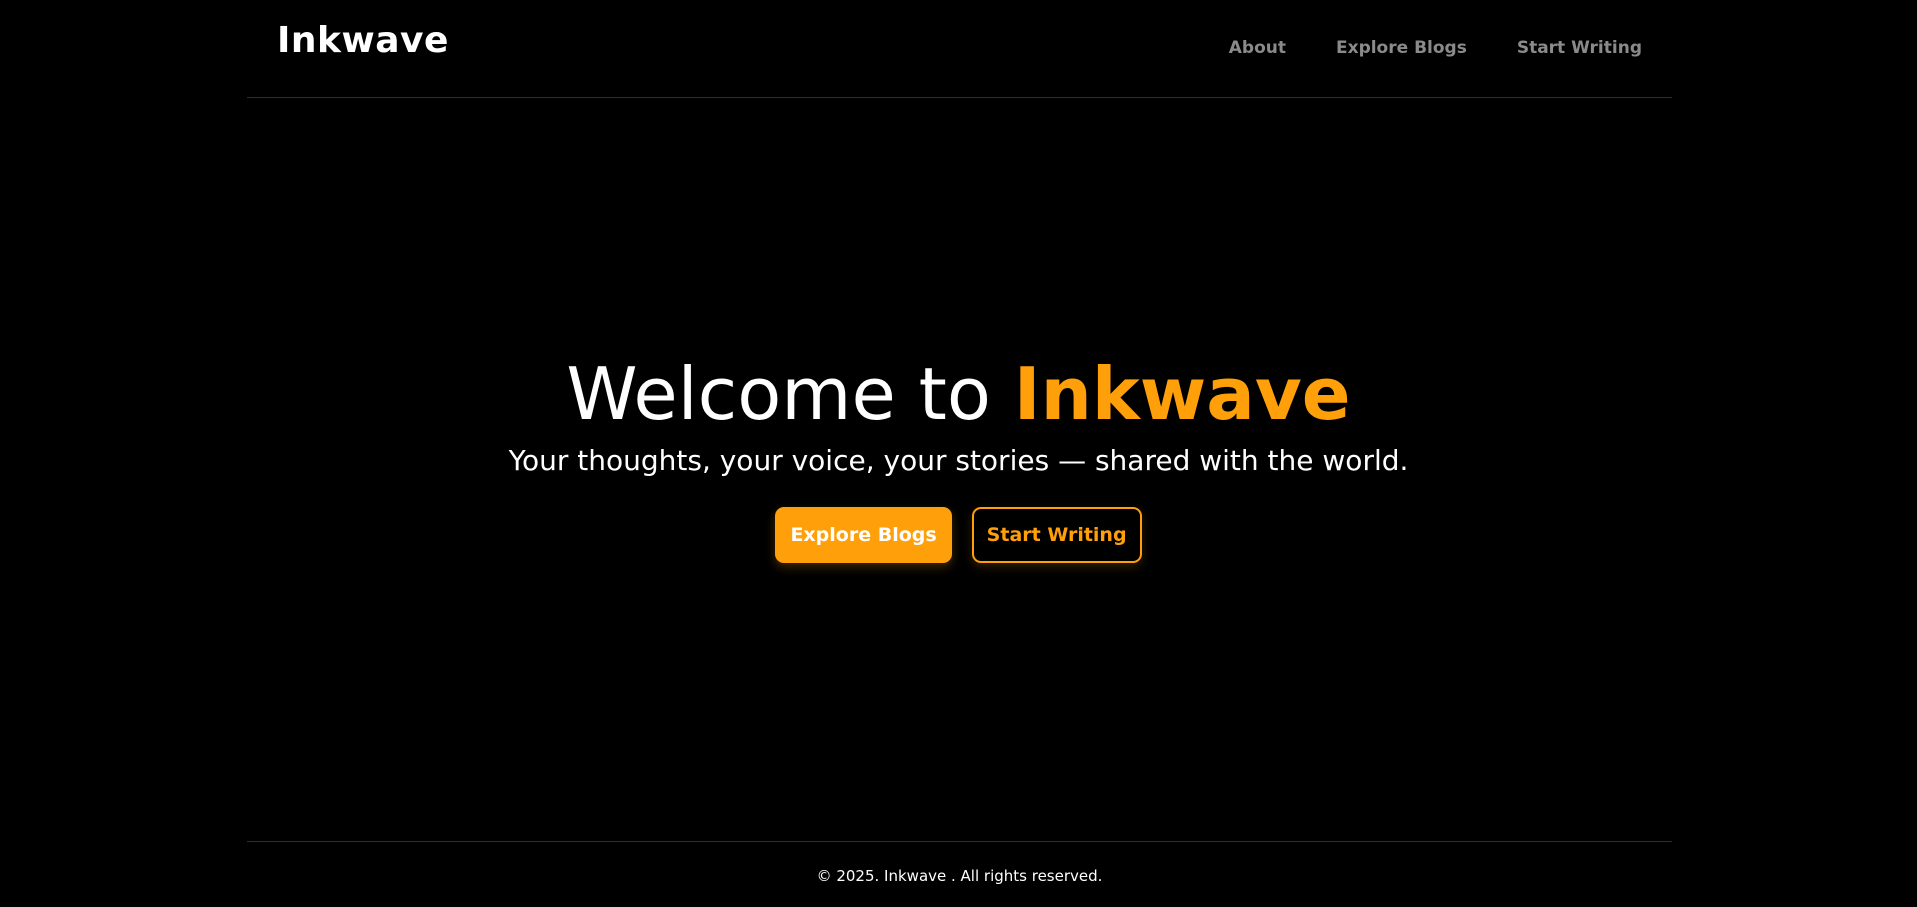  I want to click on hero-actions: Explore Blogs Start Writing, so click(958, 535).